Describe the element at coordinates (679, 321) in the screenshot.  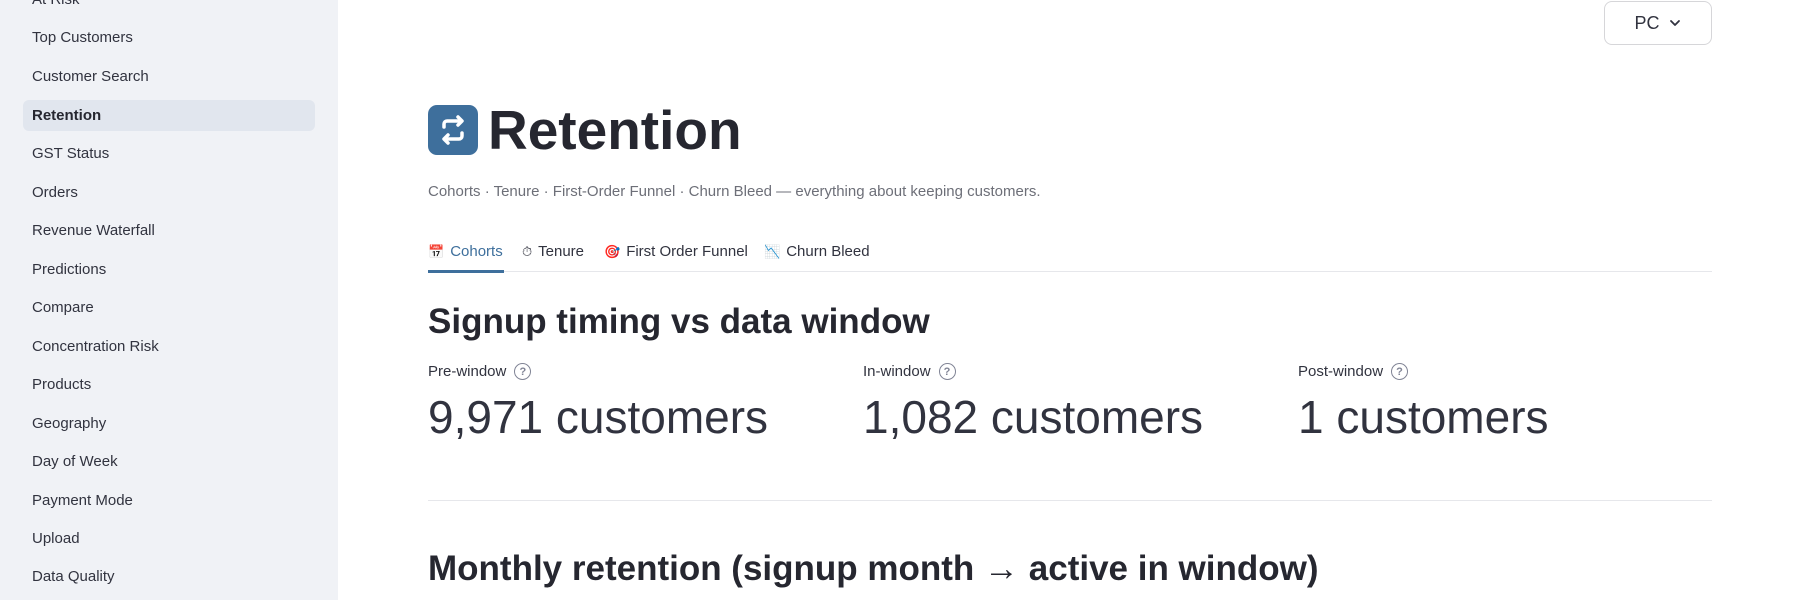
I see `section-heading-signup-timing: Signup timing vs data window` at that location.